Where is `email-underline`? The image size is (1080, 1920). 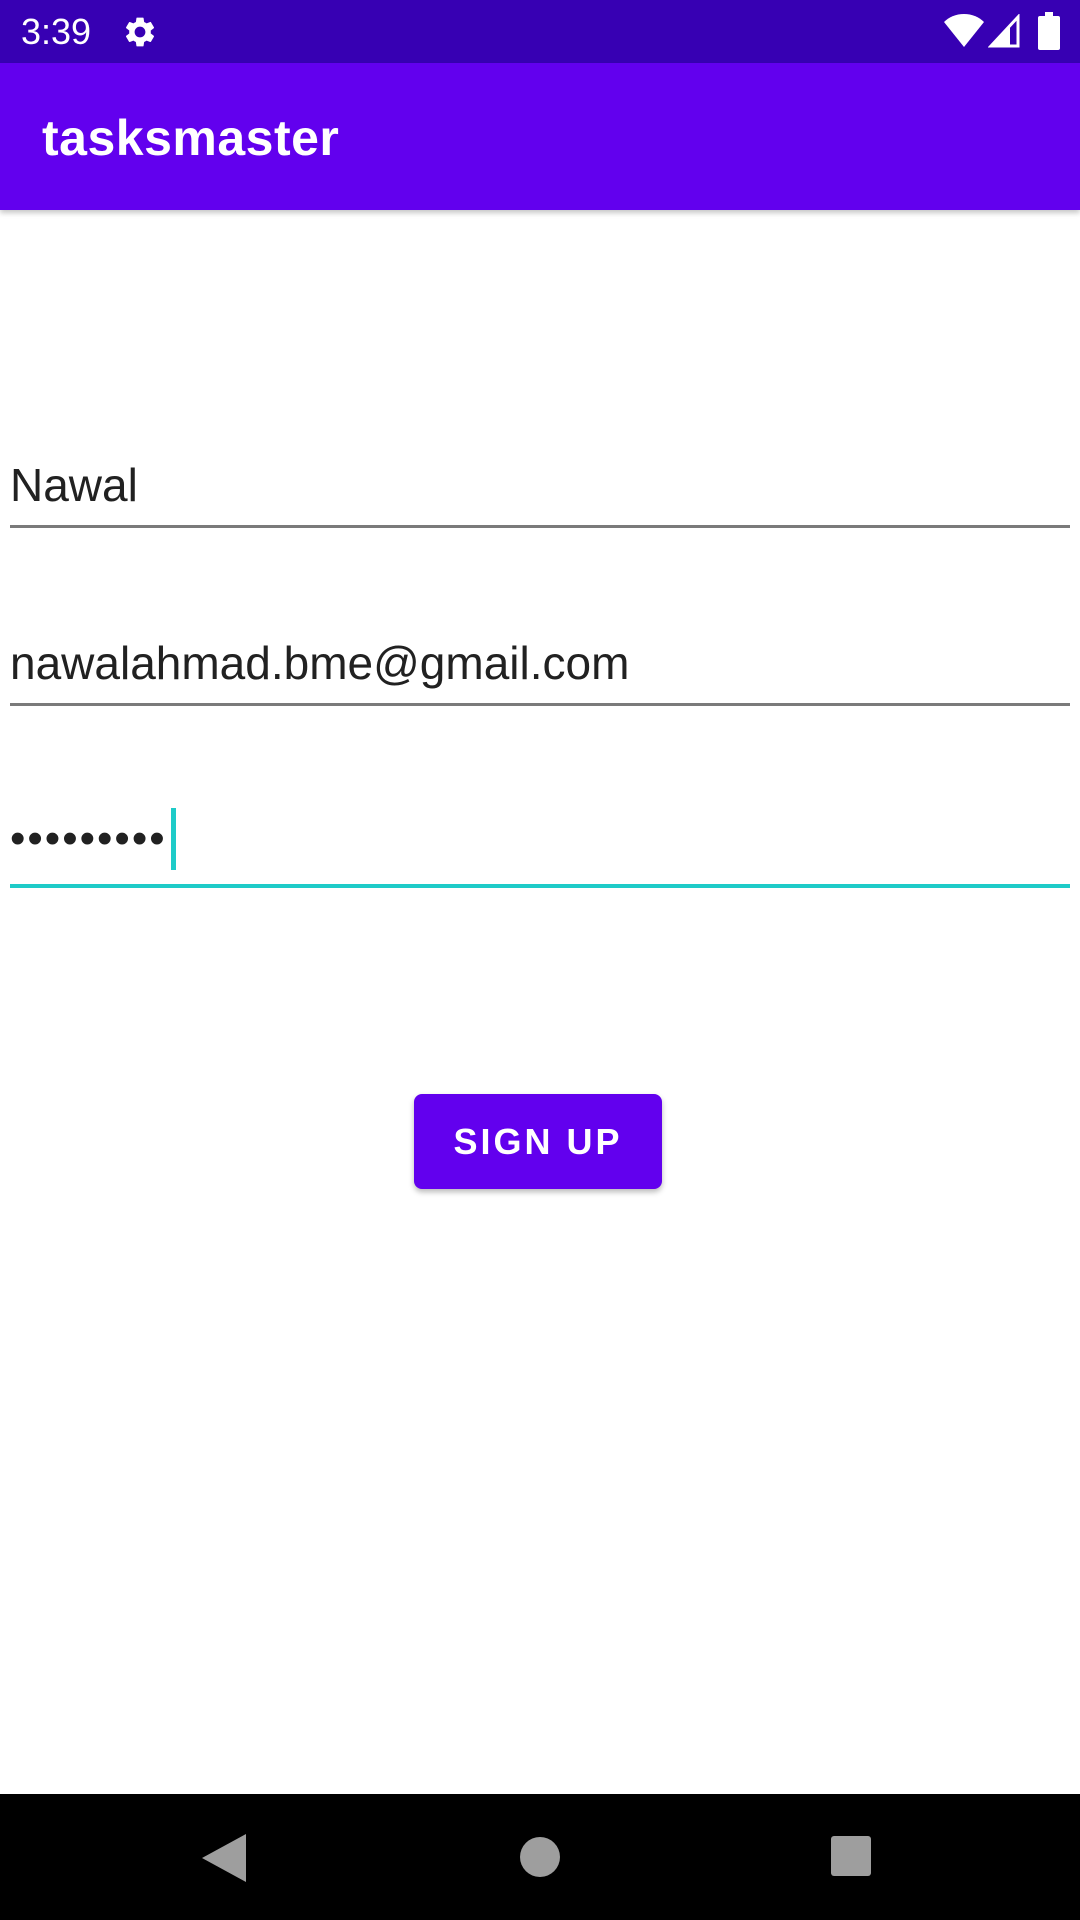
email-underline is located at coordinates (540, 704).